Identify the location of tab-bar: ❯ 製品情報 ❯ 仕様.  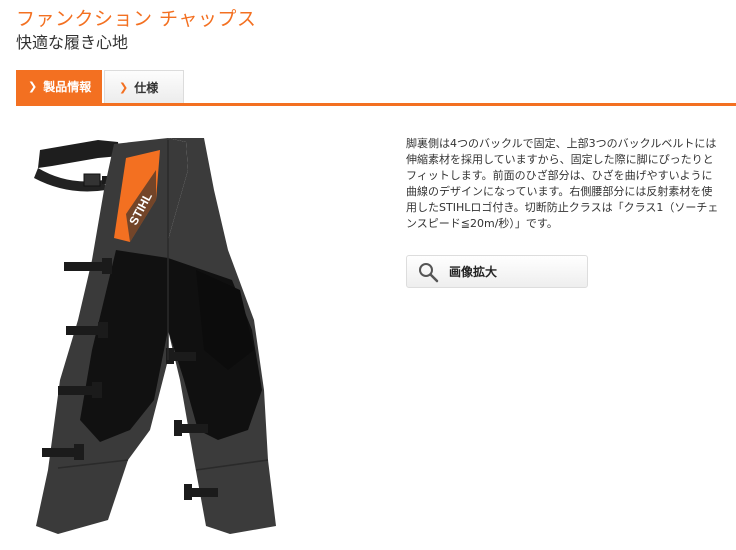
(376, 88).